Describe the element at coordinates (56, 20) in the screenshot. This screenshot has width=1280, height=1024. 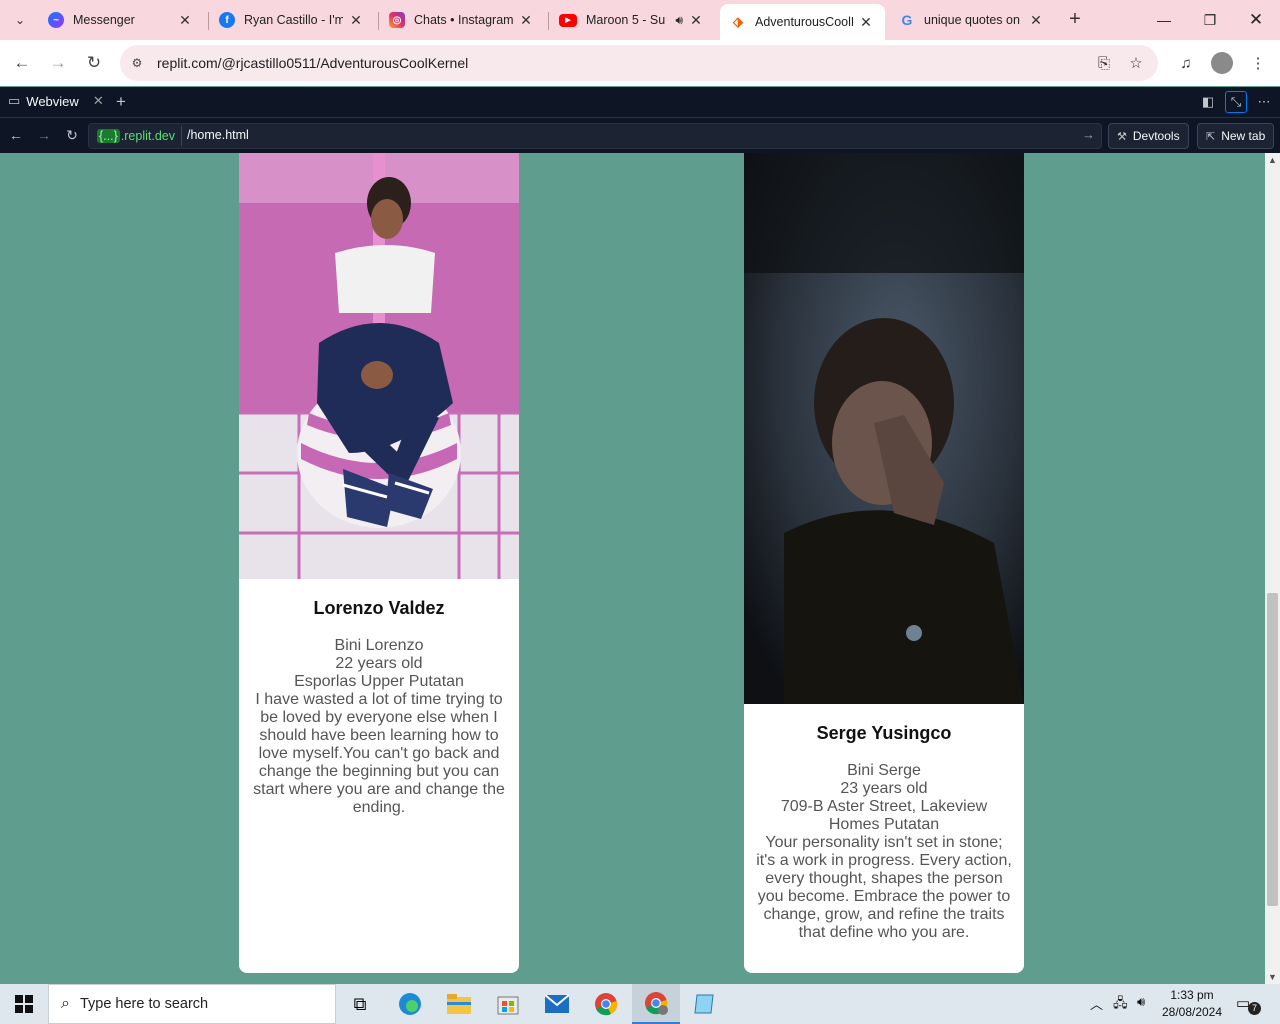
I see `messenger-icon: ~` at that location.